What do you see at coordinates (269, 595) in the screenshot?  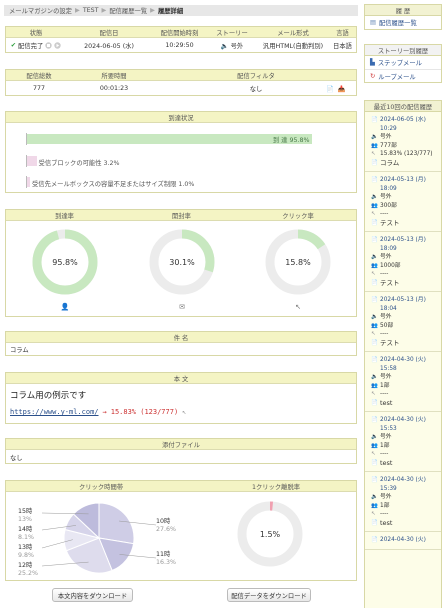 I see `download-data-button: 配信データをダウンロード` at bounding box center [269, 595].